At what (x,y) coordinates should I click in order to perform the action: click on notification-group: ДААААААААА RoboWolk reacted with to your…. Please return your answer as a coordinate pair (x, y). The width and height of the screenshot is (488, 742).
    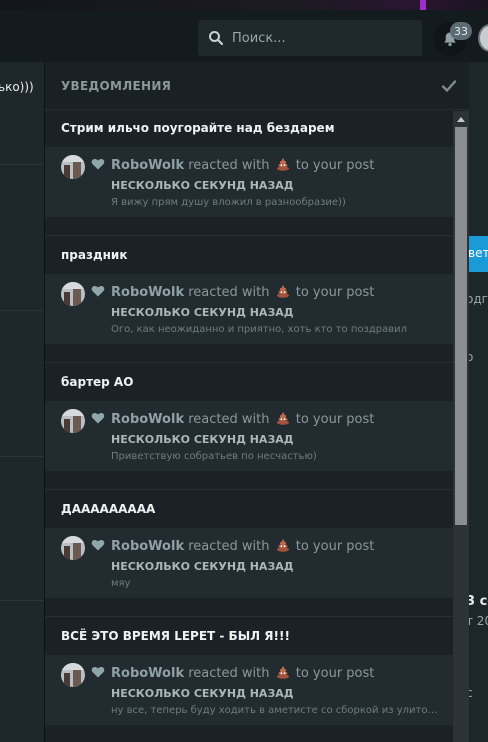
    Looking at the image, I should click on (249, 555).